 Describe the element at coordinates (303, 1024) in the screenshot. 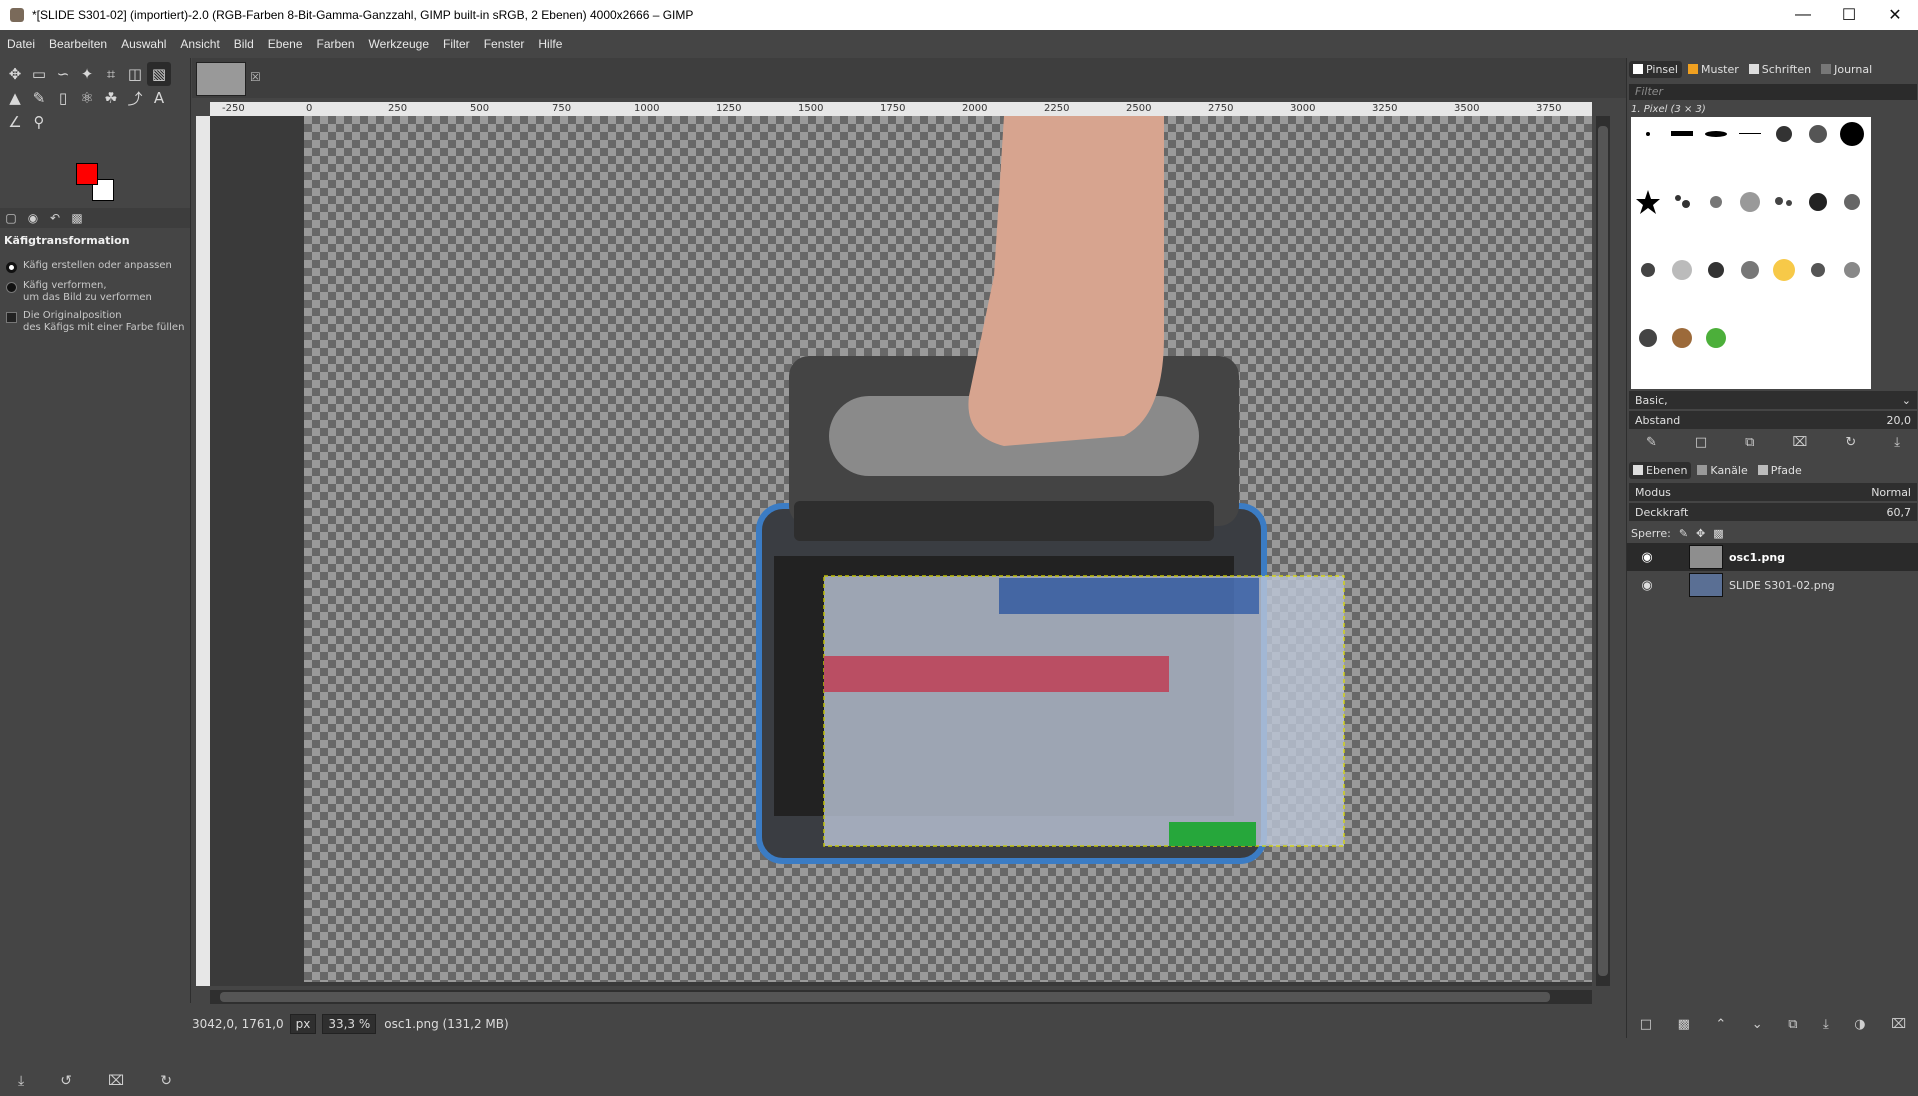

I see `unit-select: px` at that location.